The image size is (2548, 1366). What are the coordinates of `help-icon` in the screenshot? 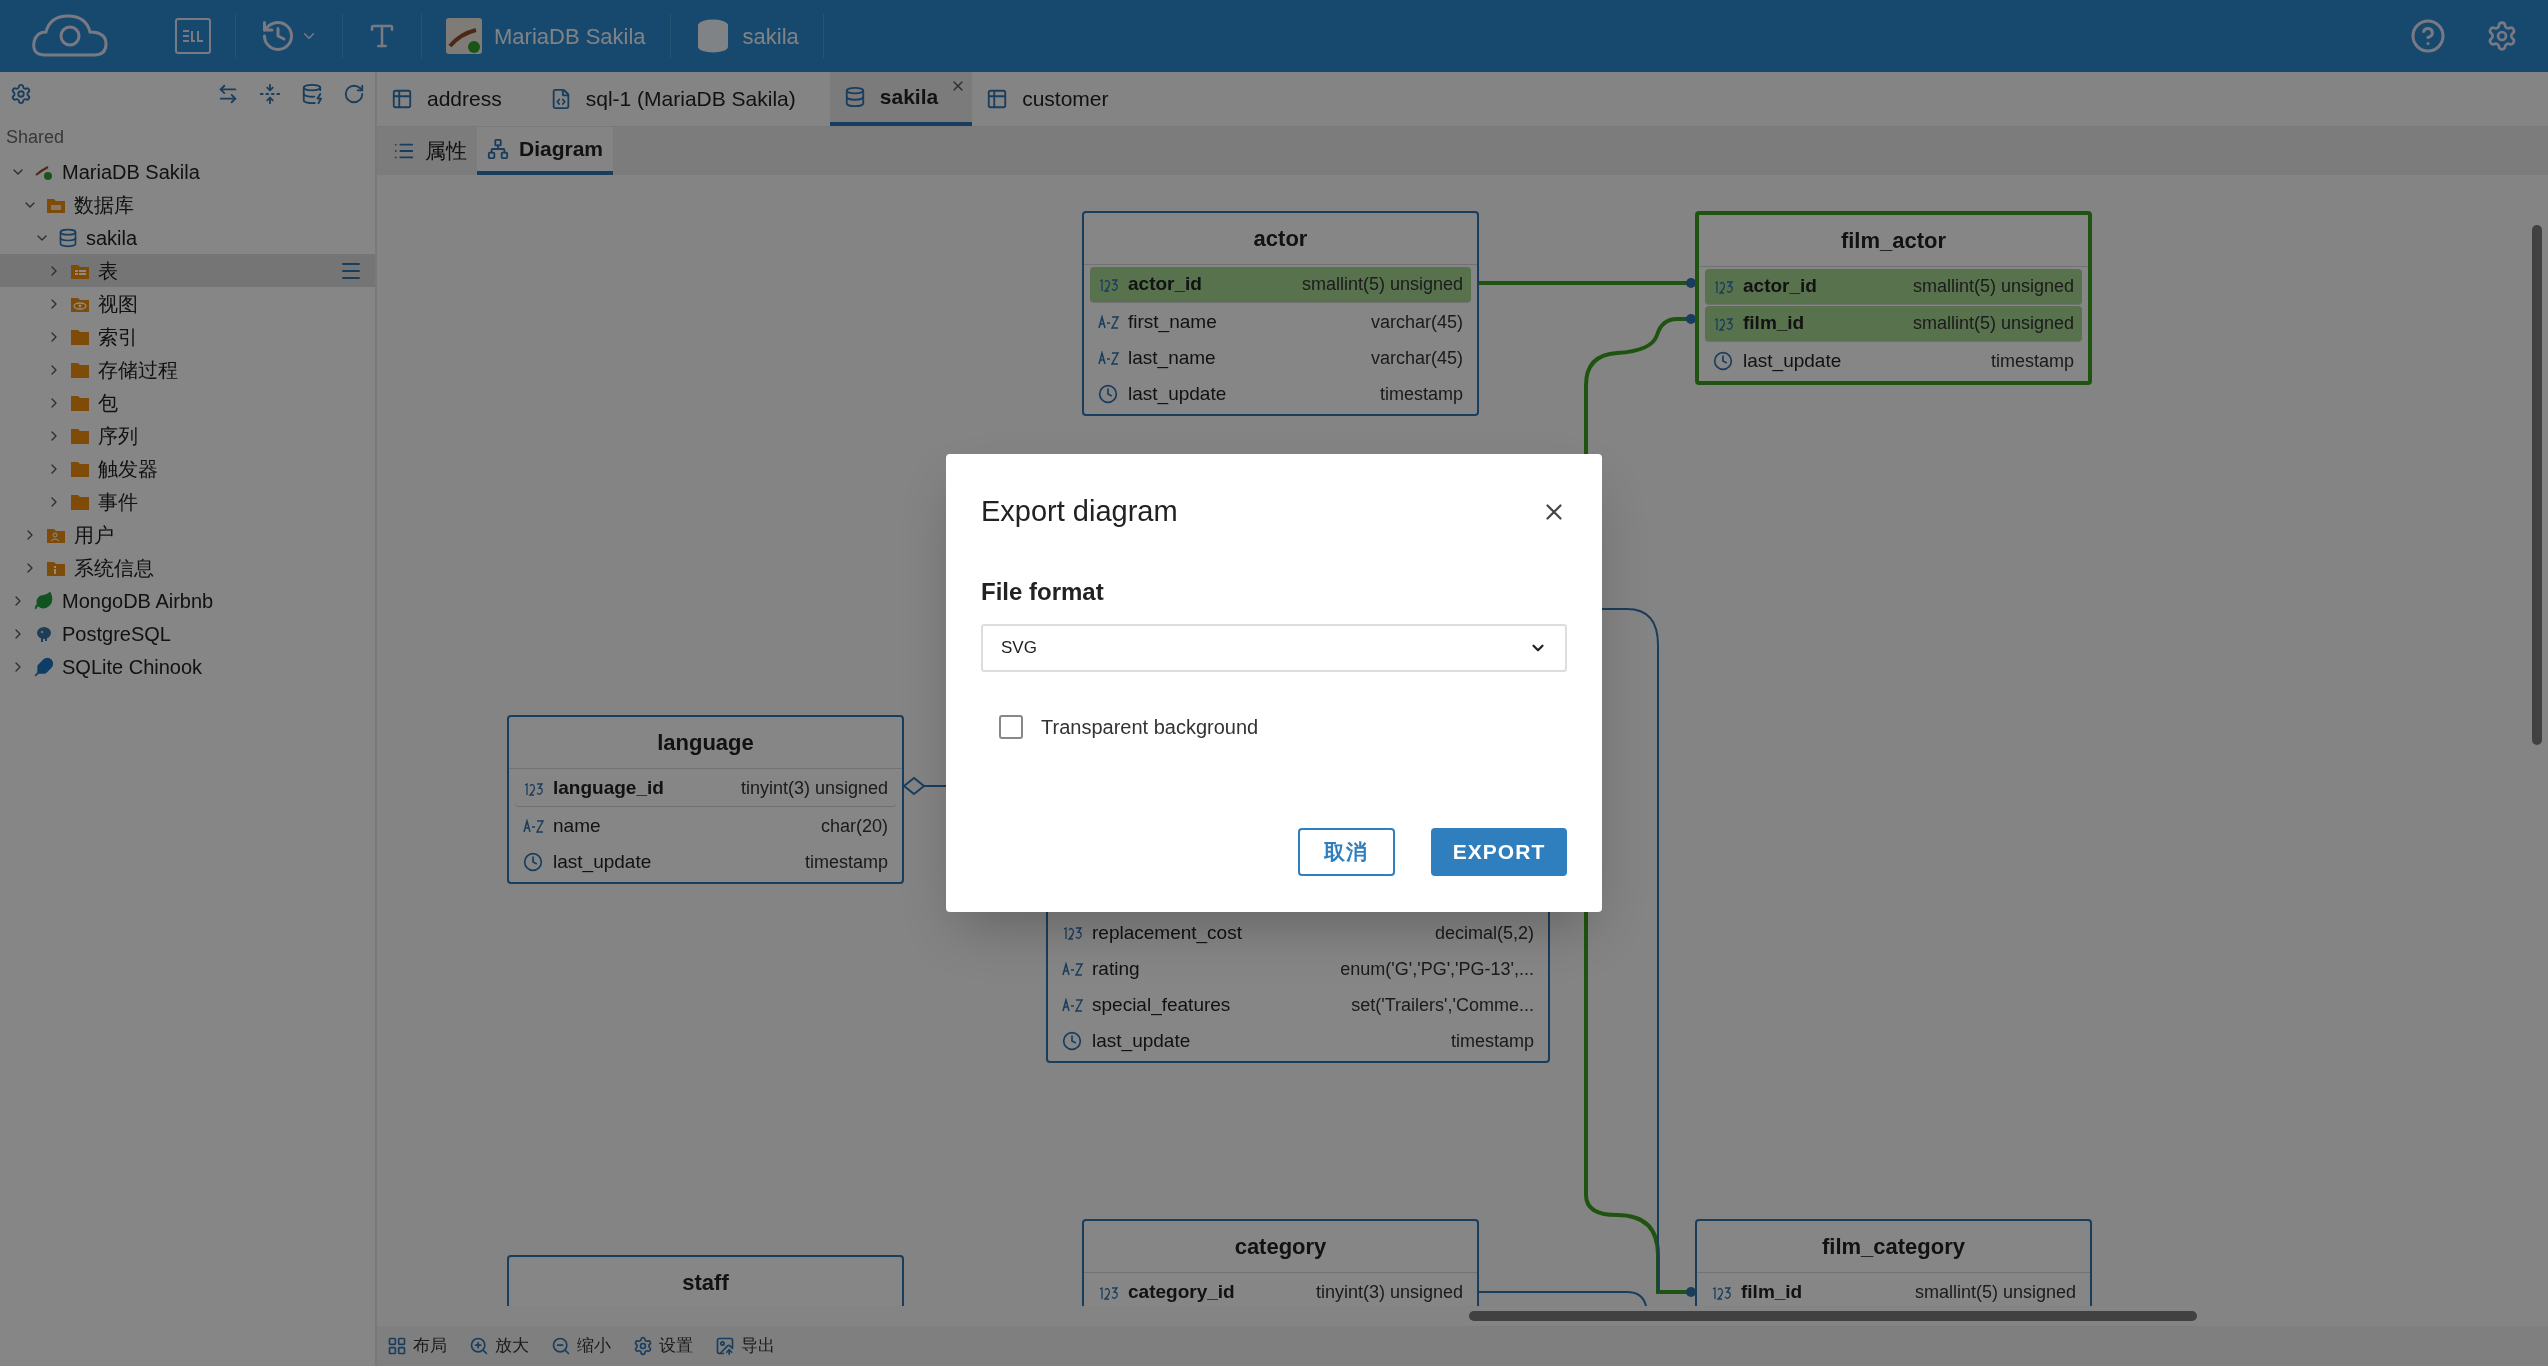 It's located at (2428, 36).